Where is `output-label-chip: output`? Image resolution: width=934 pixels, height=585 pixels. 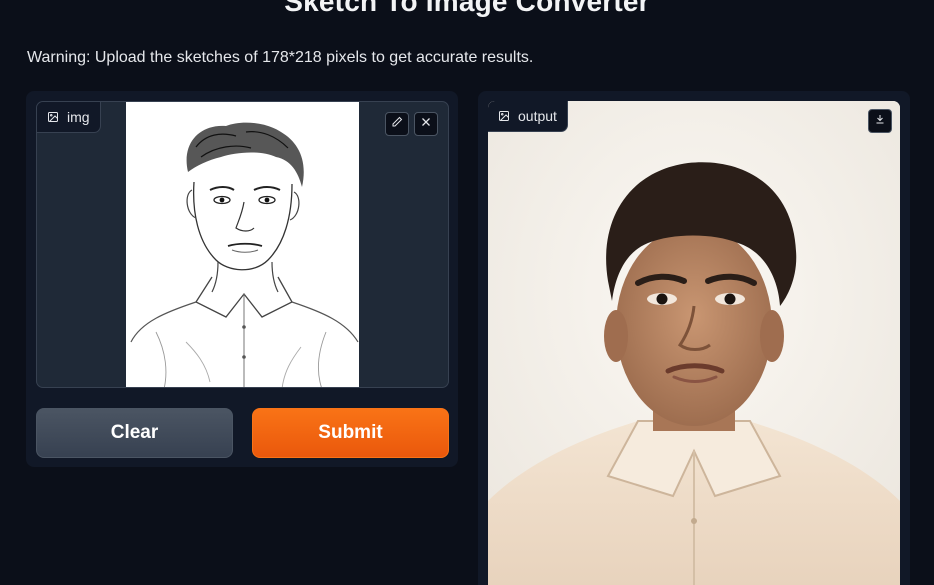 output-label-chip: output is located at coordinates (528, 116).